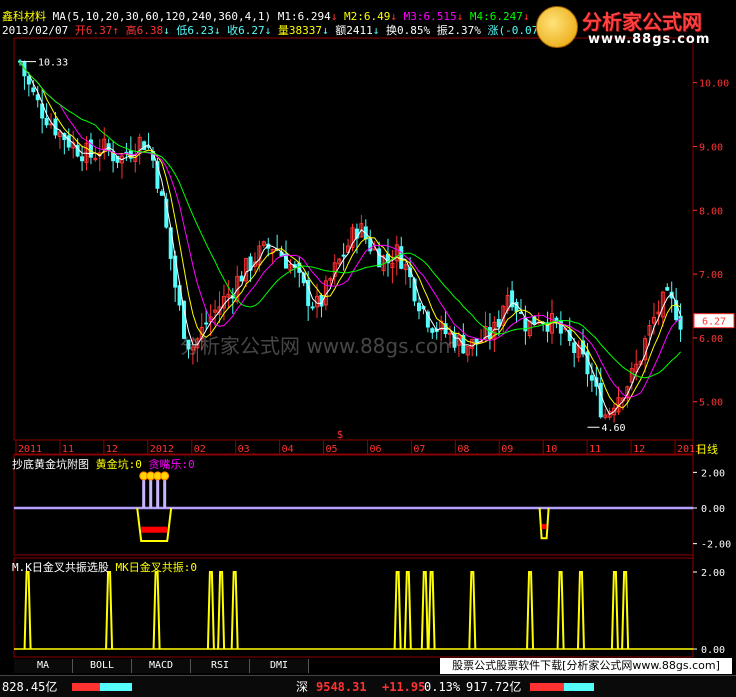 This screenshot has width=736, height=697. I want to click on indicator1-tick-label: 0.00, so click(713, 509).